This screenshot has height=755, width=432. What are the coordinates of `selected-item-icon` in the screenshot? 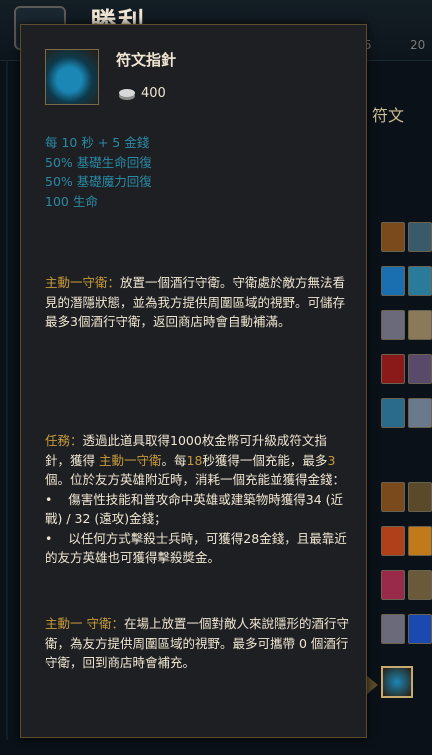 It's located at (397, 682).